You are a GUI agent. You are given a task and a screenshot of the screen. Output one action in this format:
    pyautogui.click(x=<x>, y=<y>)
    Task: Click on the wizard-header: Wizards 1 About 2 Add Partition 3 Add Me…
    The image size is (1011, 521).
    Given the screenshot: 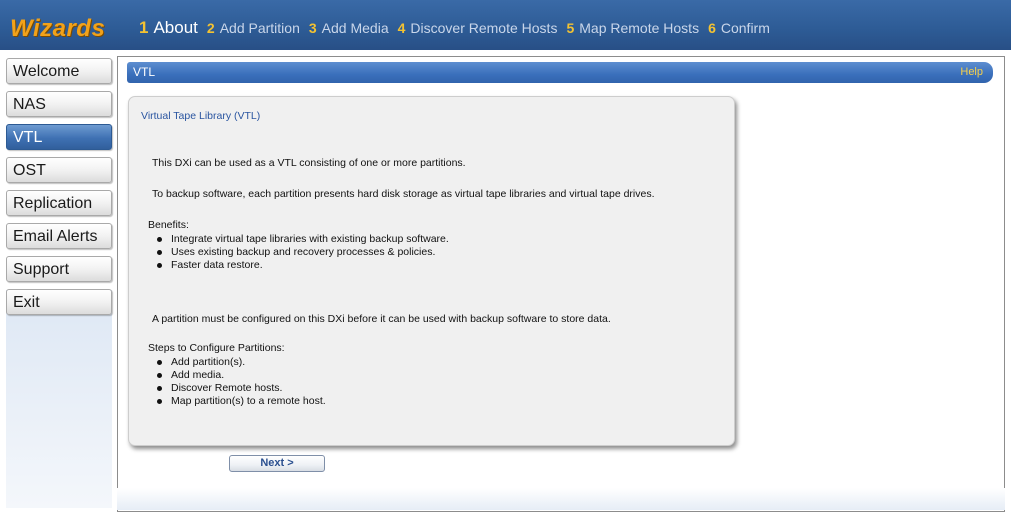 What is the action you would take?
    pyautogui.click(x=505, y=25)
    